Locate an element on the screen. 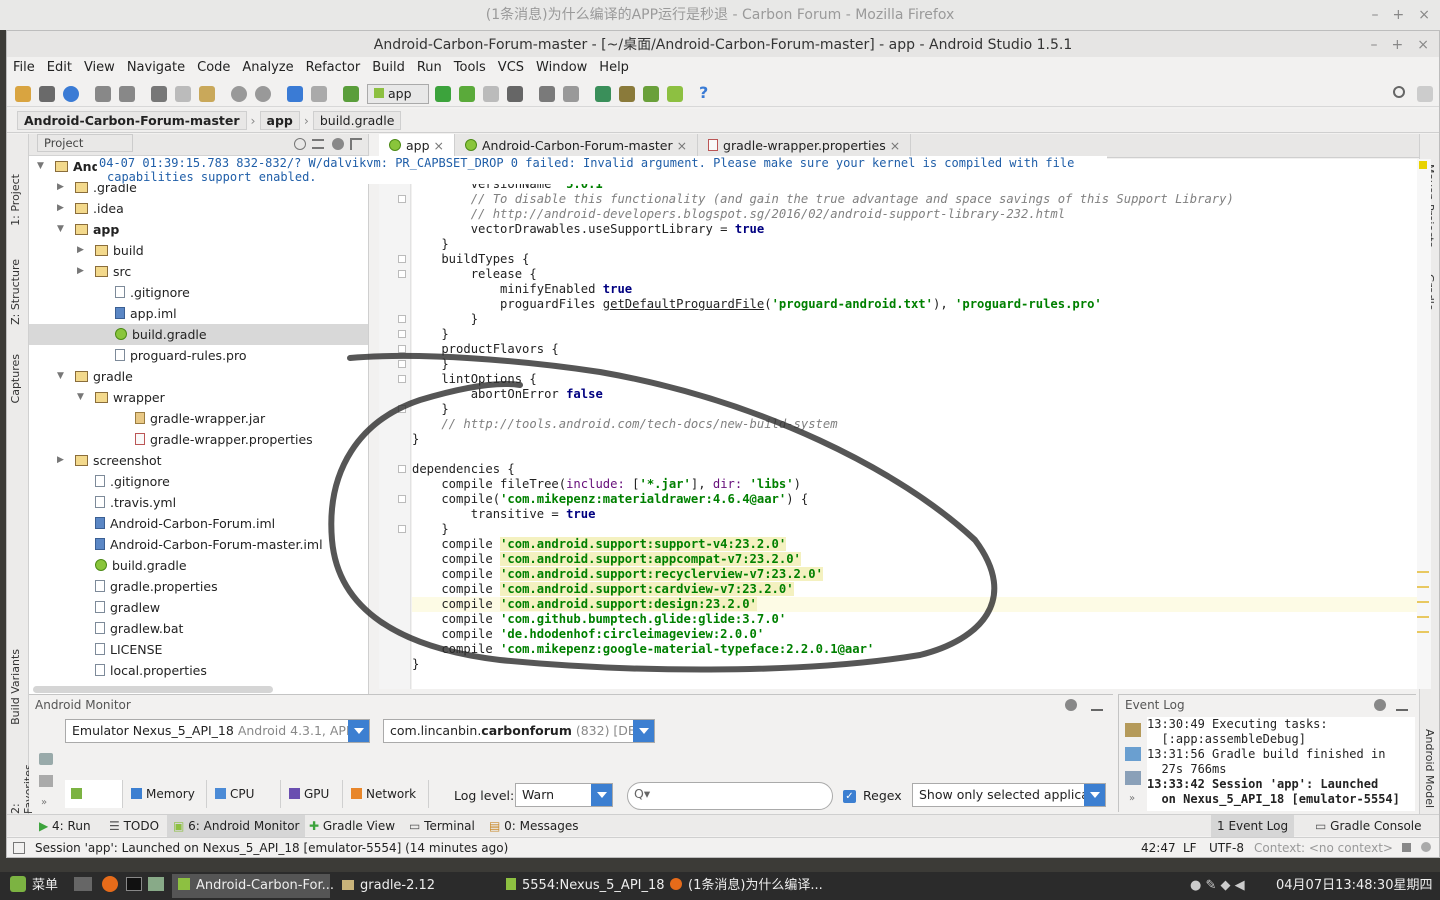 The width and height of the screenshot is (1440, 900). structure-tool-button: Z: Structure is located at coordinates (15, 292).